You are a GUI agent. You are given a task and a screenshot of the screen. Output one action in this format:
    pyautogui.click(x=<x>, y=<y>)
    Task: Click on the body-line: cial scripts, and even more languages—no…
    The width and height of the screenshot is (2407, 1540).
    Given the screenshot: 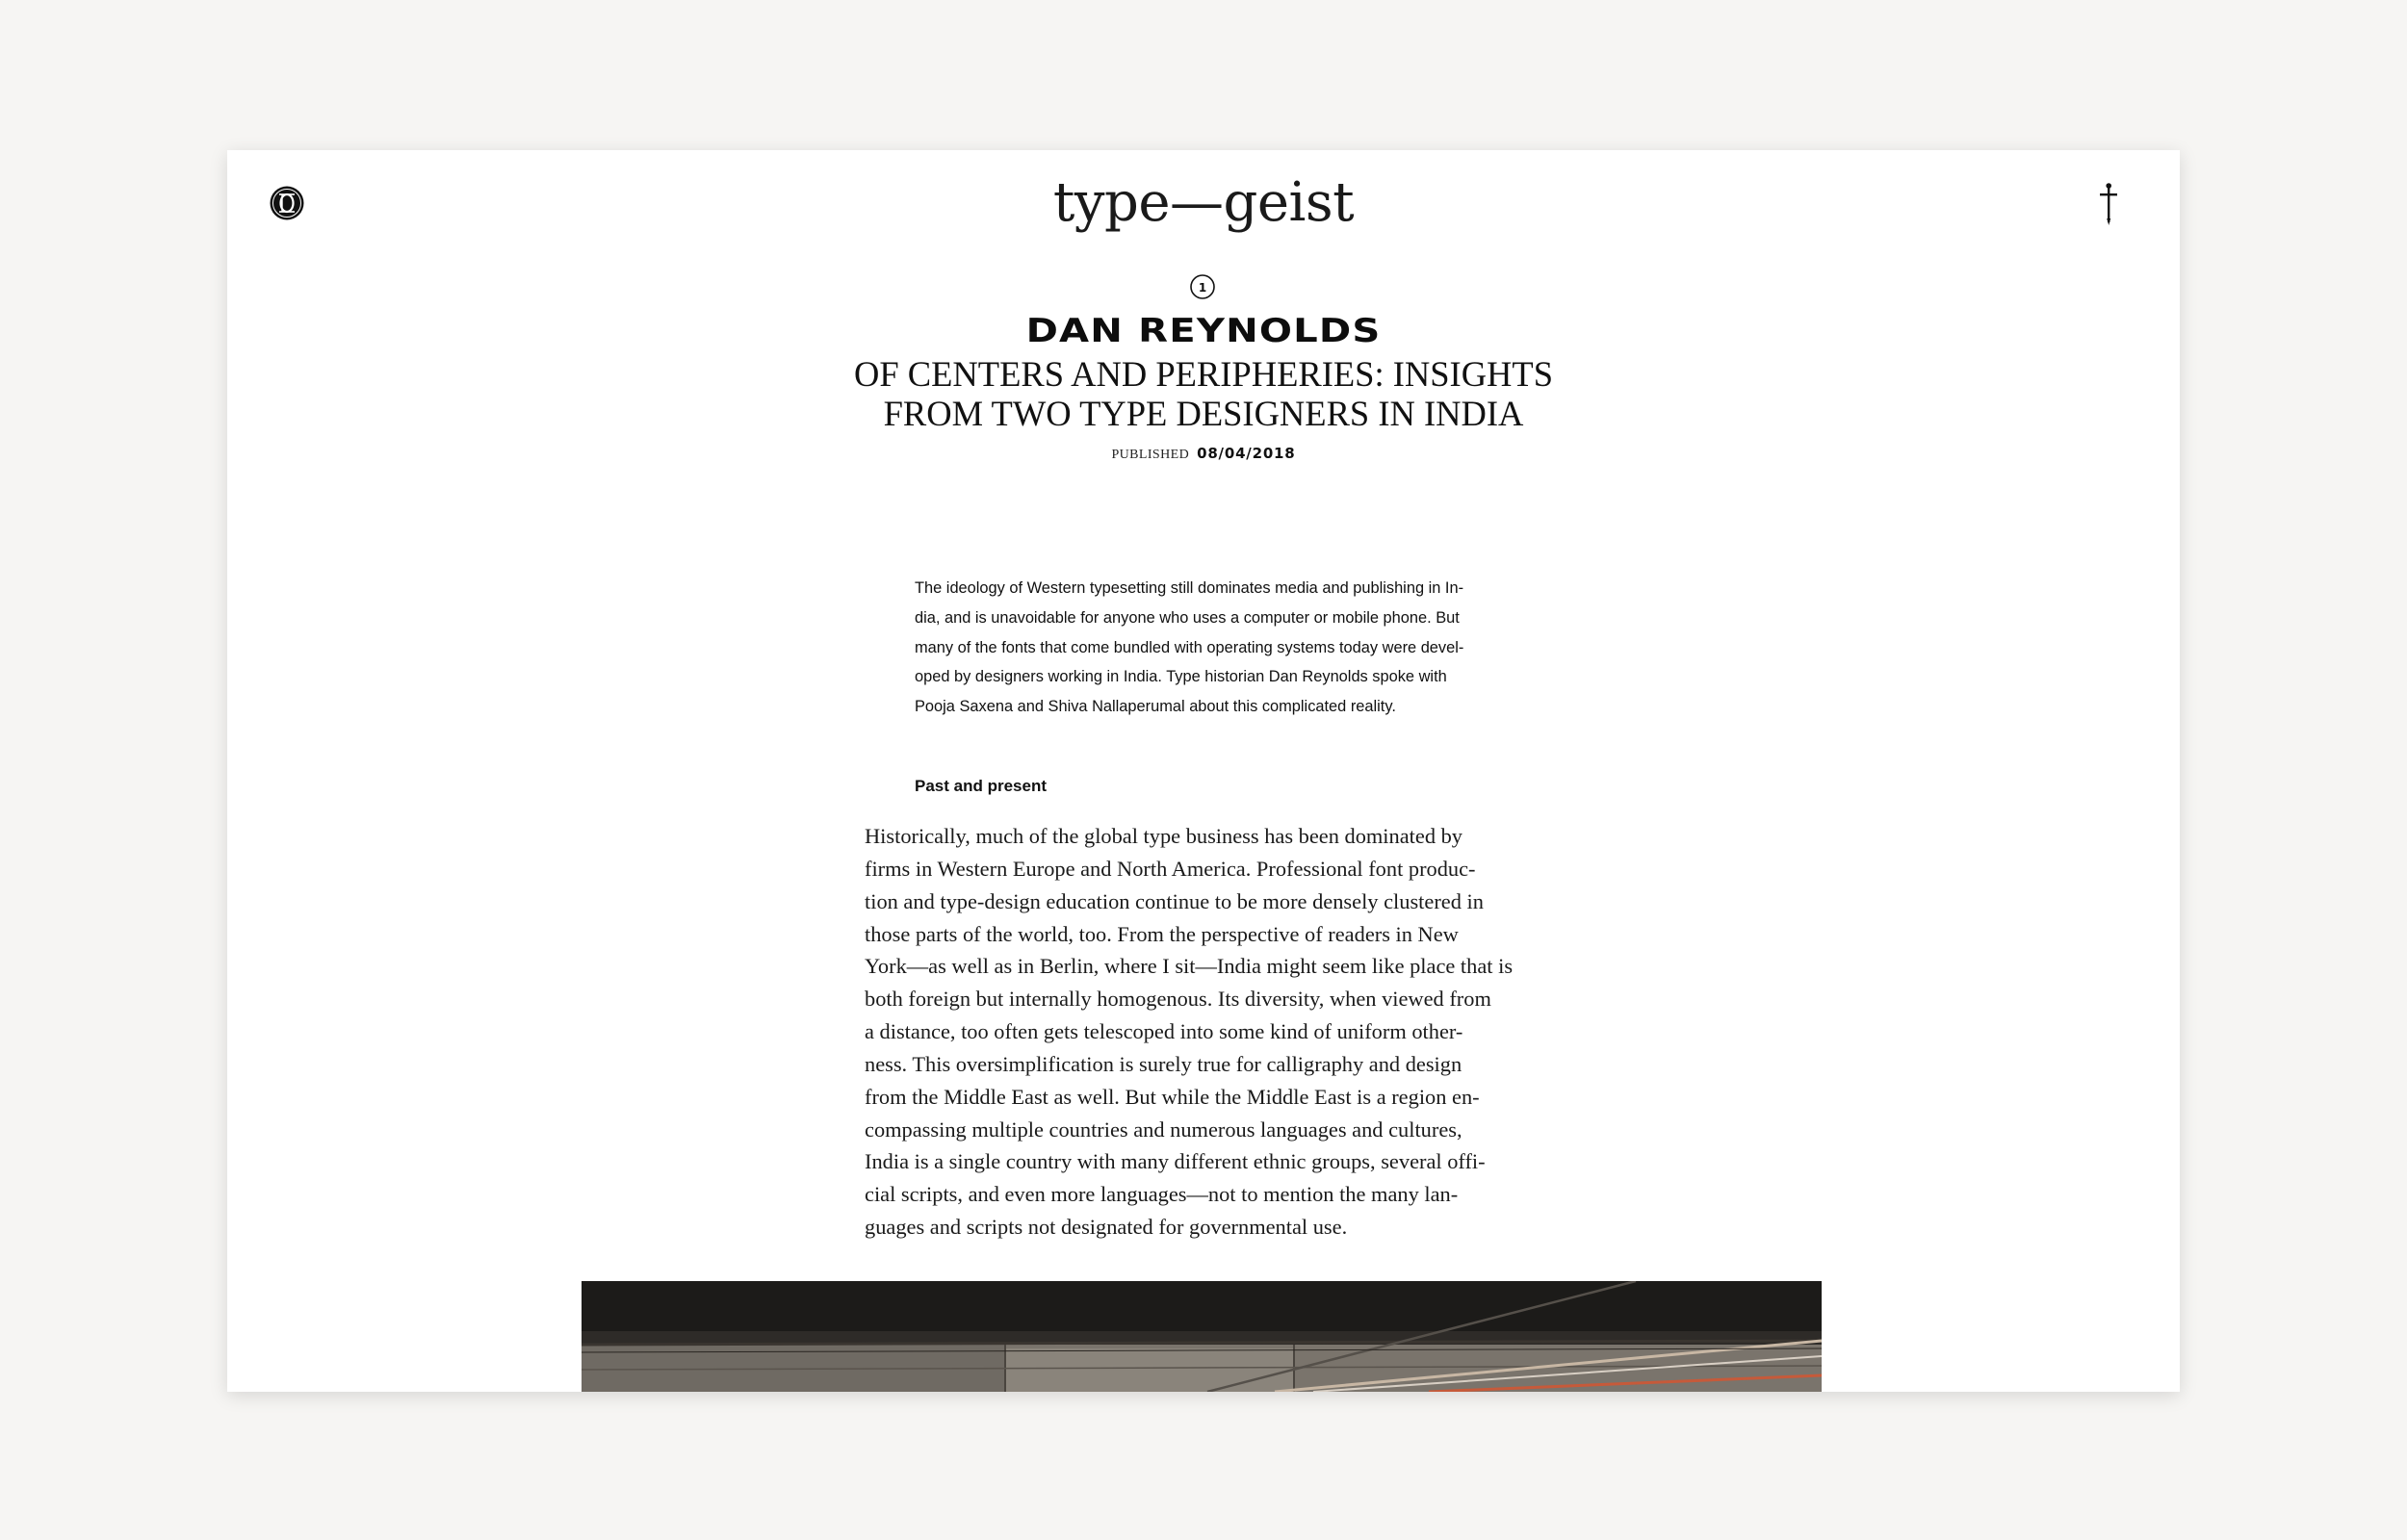 What is the action you would take?
    pyautogui.click(x=1162, y=1194)
    